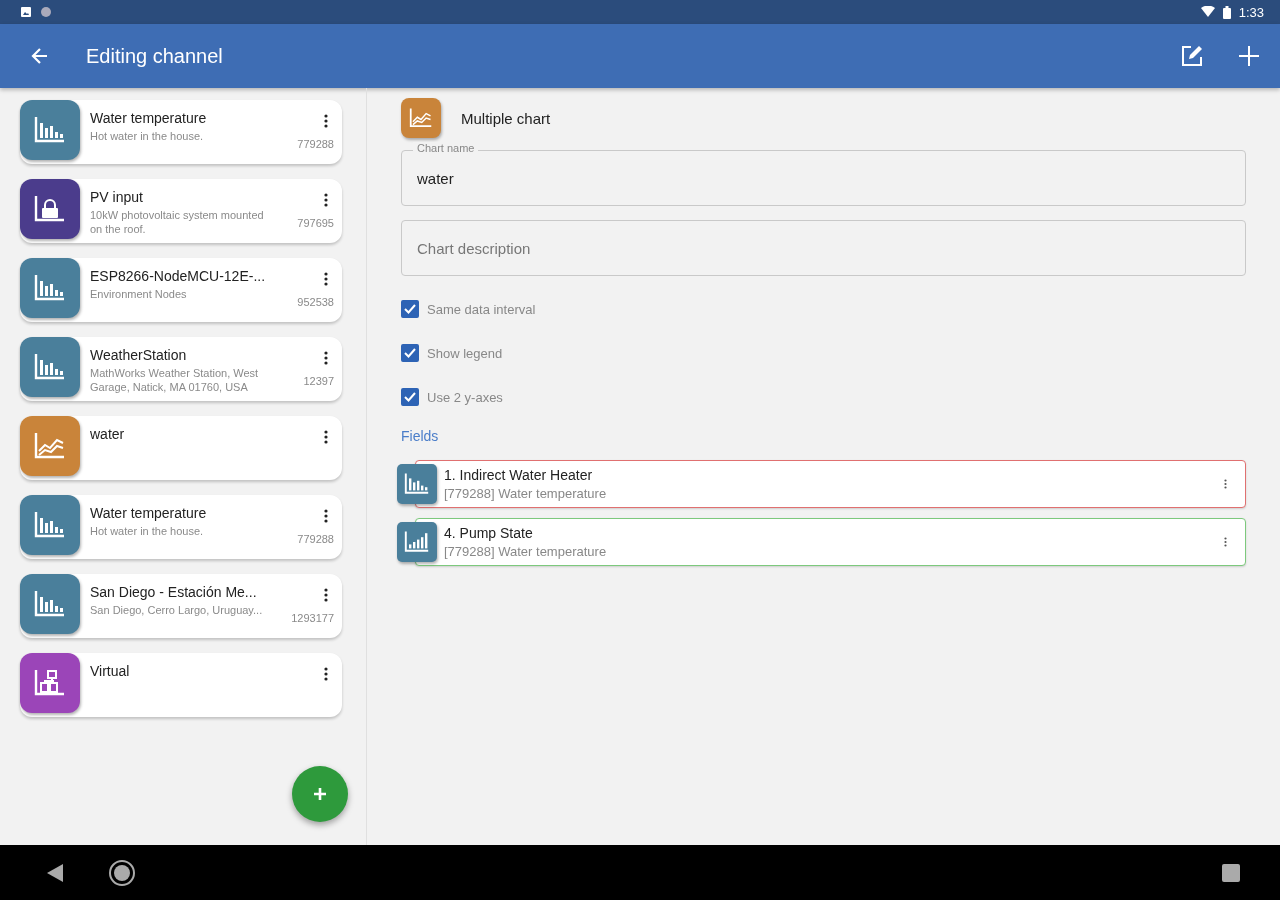  Describe the element at coordinates (117, 197) in the screenshot. I see `channel-name: PV input` at that location.